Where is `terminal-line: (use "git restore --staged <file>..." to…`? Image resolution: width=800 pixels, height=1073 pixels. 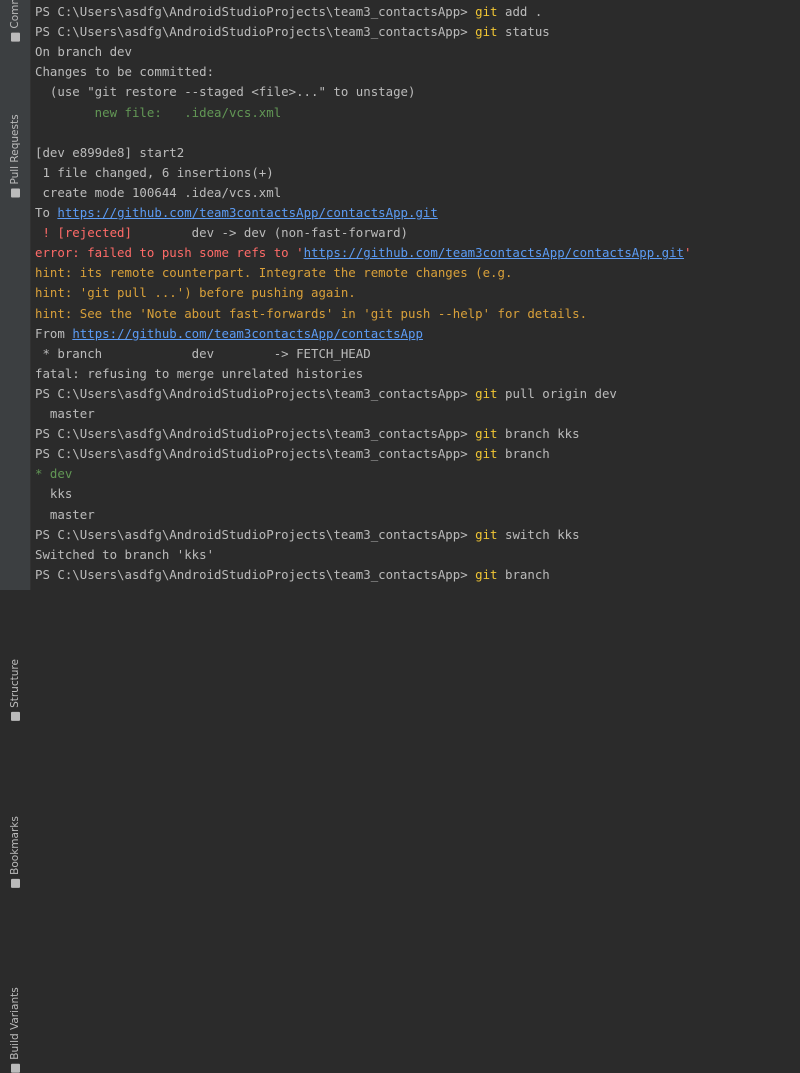 terminal-line: (use "git restore --staged <file>..." to… is located at coordinates (225, 92).